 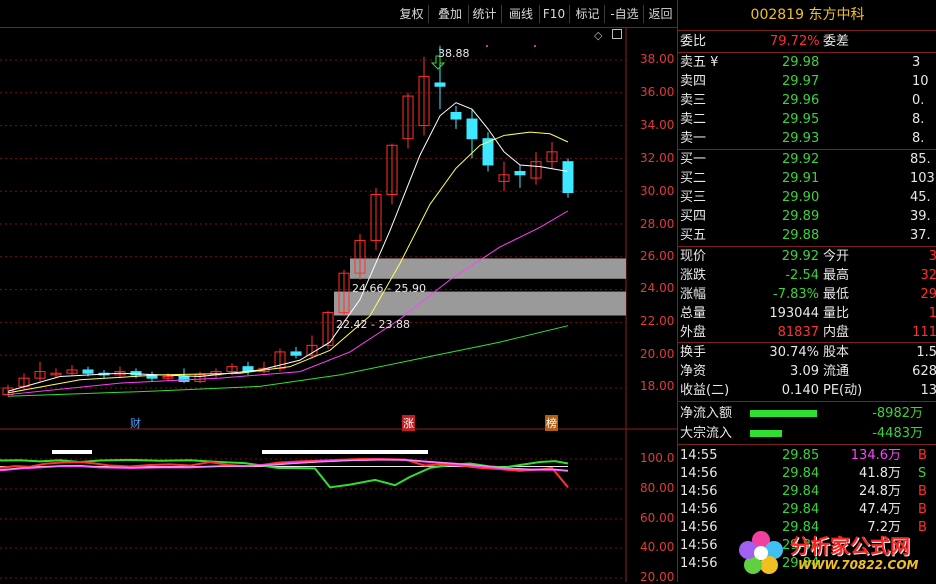 What do you see at coordinates (918, 100) in the screenshot?
I see `sell-volume: 0.` at bounding box center [918, 100].